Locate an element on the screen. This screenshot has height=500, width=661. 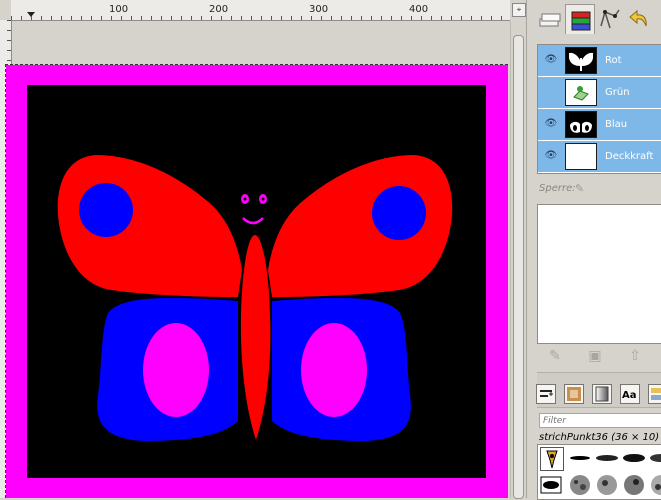
brush-cell-dots is located at coordinates (552, 485).